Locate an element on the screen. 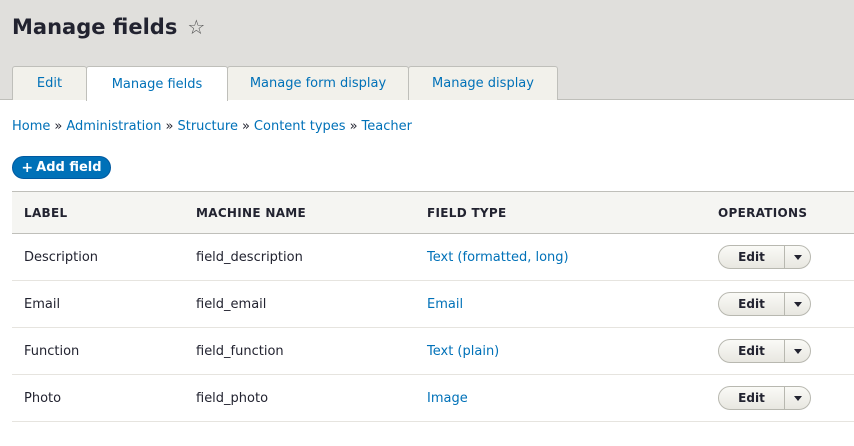 Image resolution: width=854 pixels, height=446 pixels. page-title: Manage fields ☆ is located at coordinates (108, 27).